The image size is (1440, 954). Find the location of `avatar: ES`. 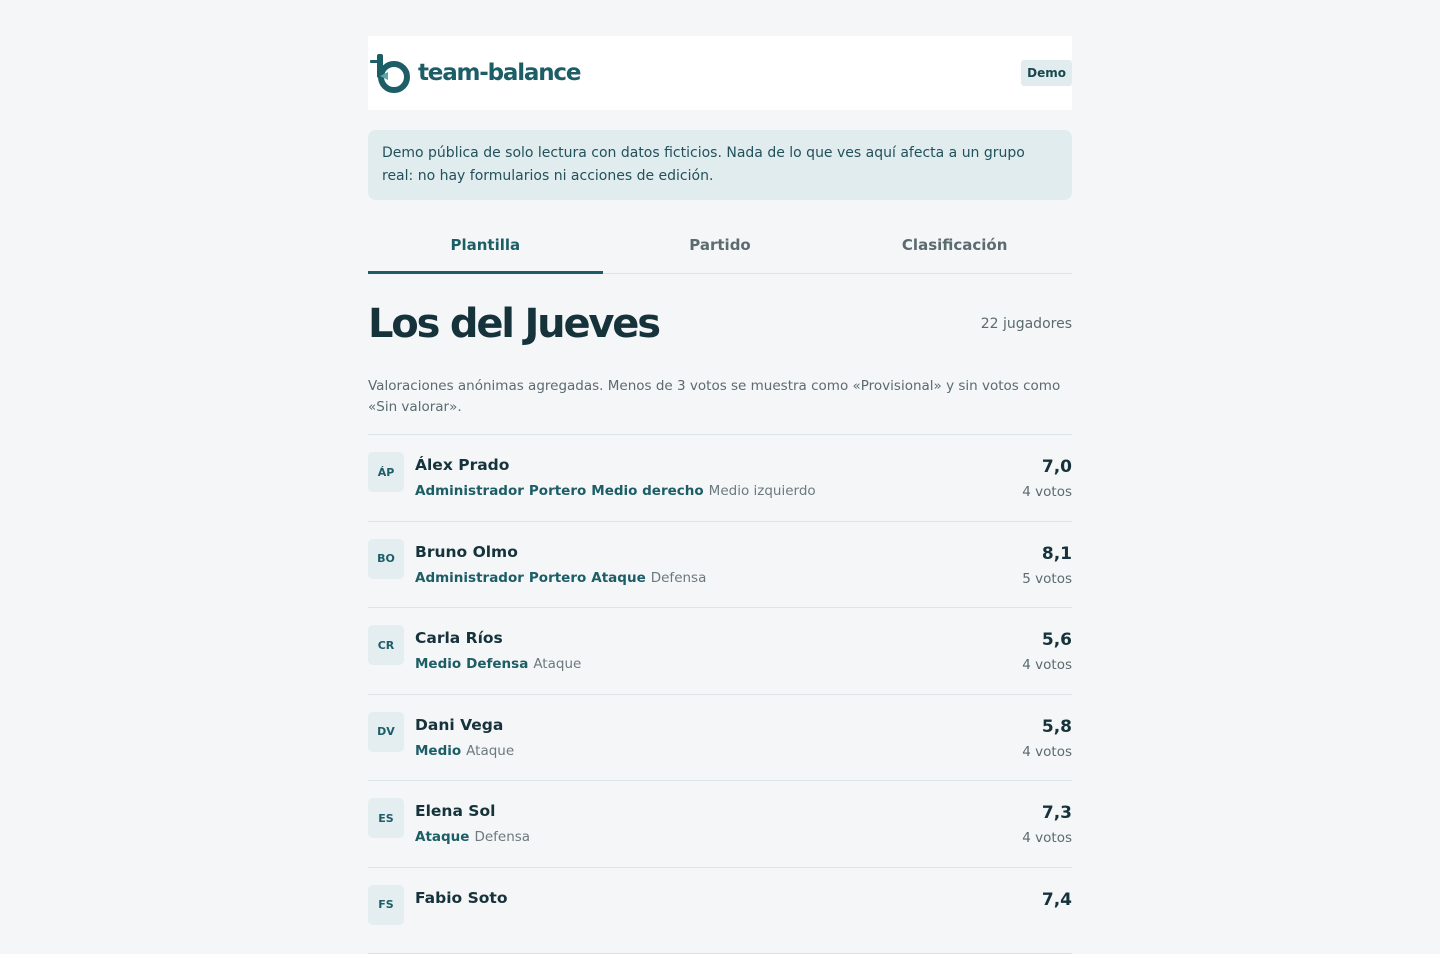

avatar: ES is located at coordinates (386, 818).